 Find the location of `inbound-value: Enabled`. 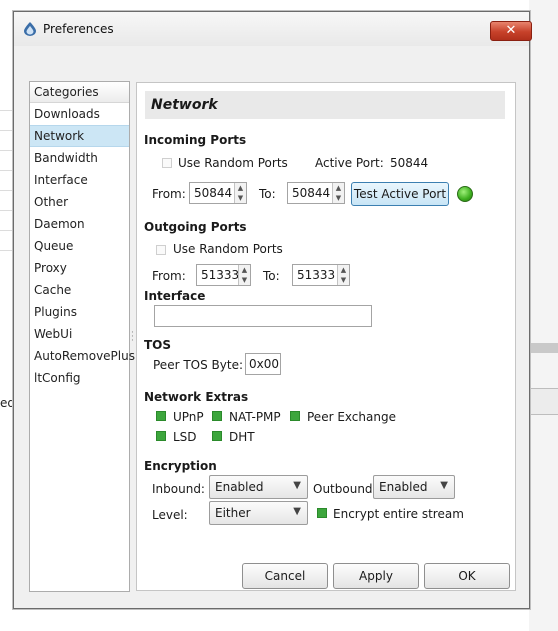

inbound-value: Enabled is located at coordinates (239, 487).